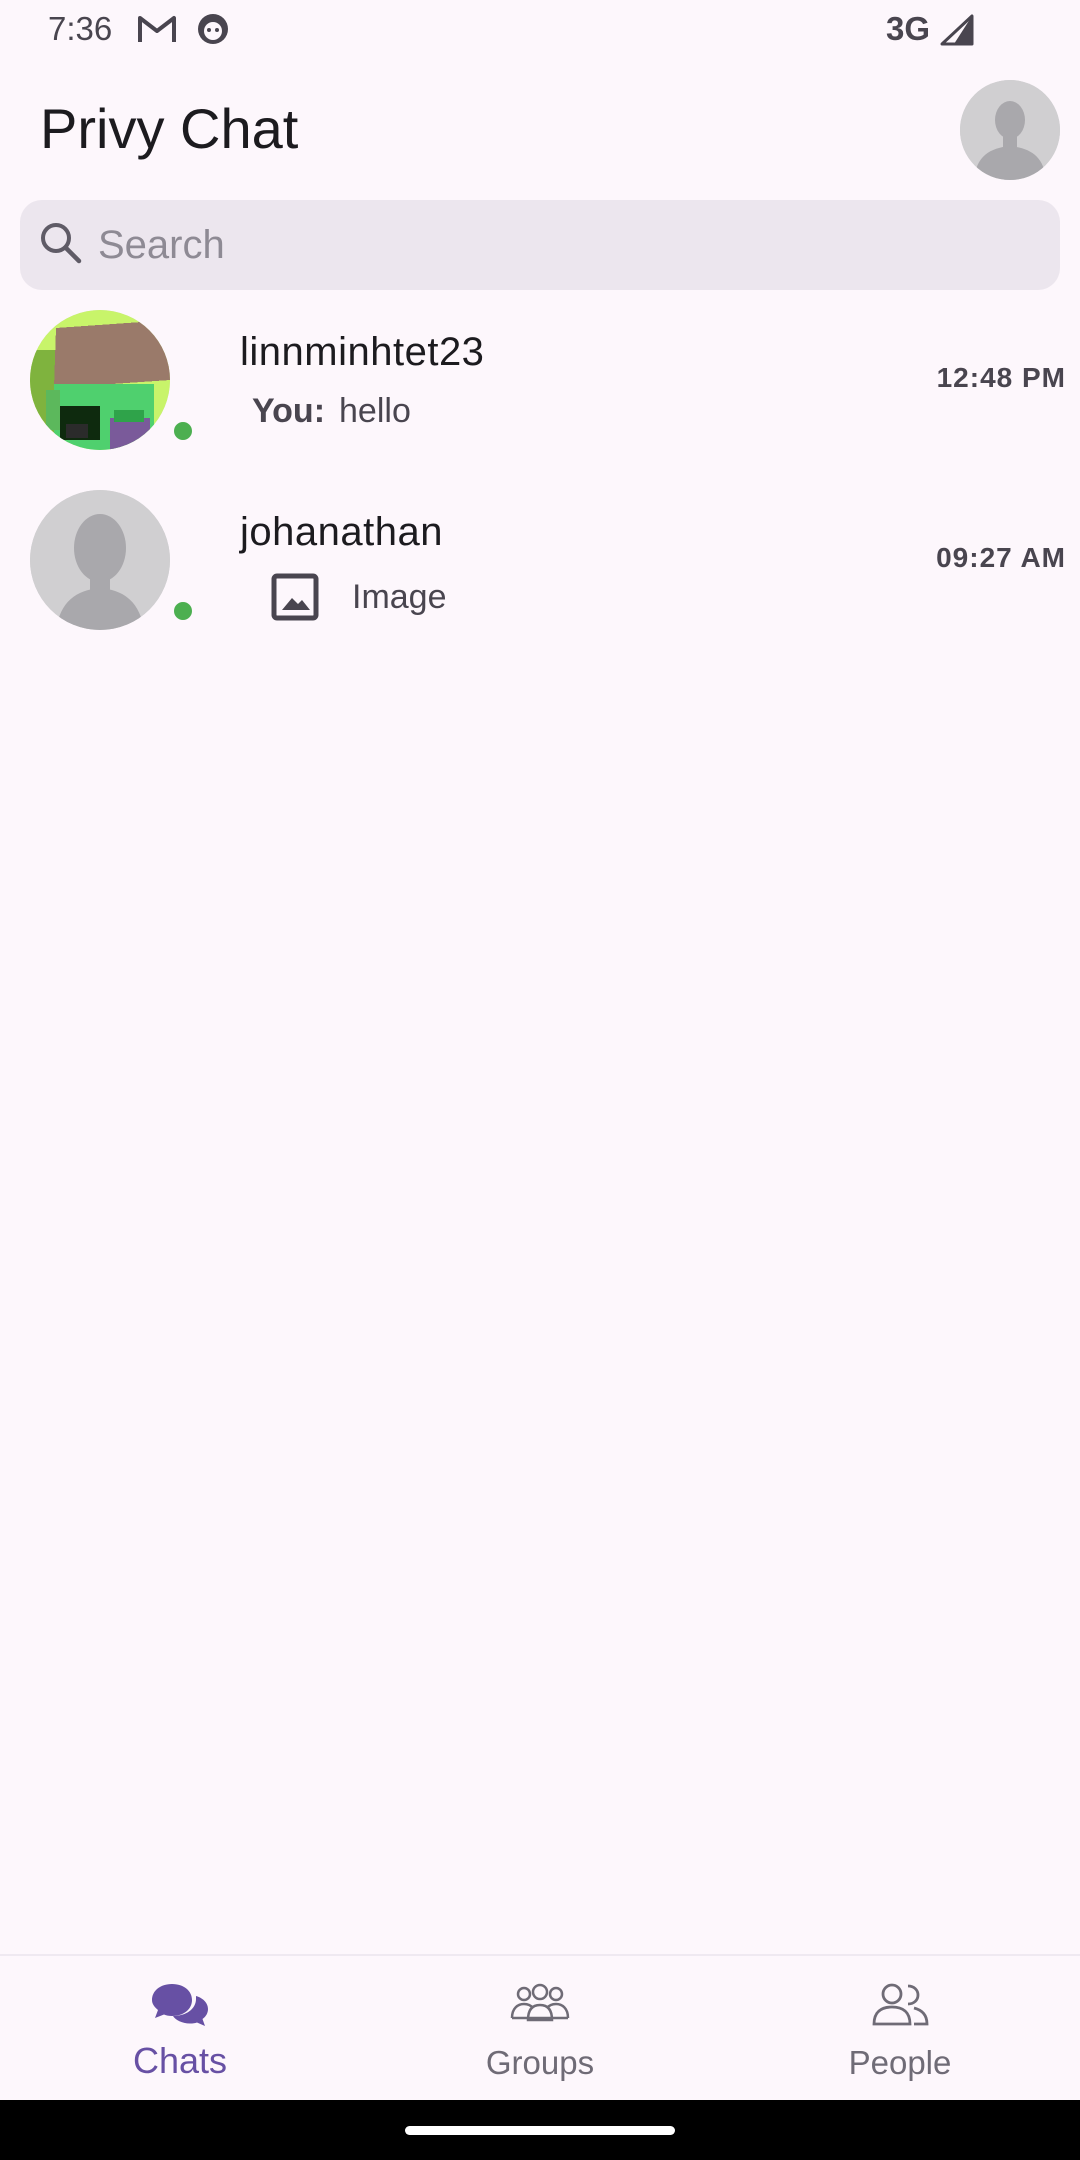  Describe the element at coordinates (1001, 557) in the screenshot. I see `chat-time: 09:27 AM` at that location.